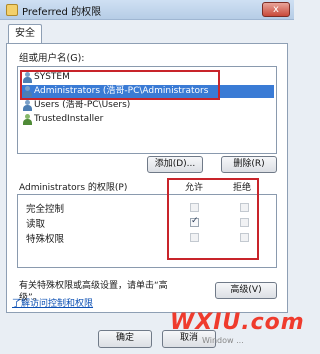 This screenshot has height=354, width=320. Describe the element at coordinates (69, 119) in the screenshot. I see `user-name: TrustedInstaller` at that location.